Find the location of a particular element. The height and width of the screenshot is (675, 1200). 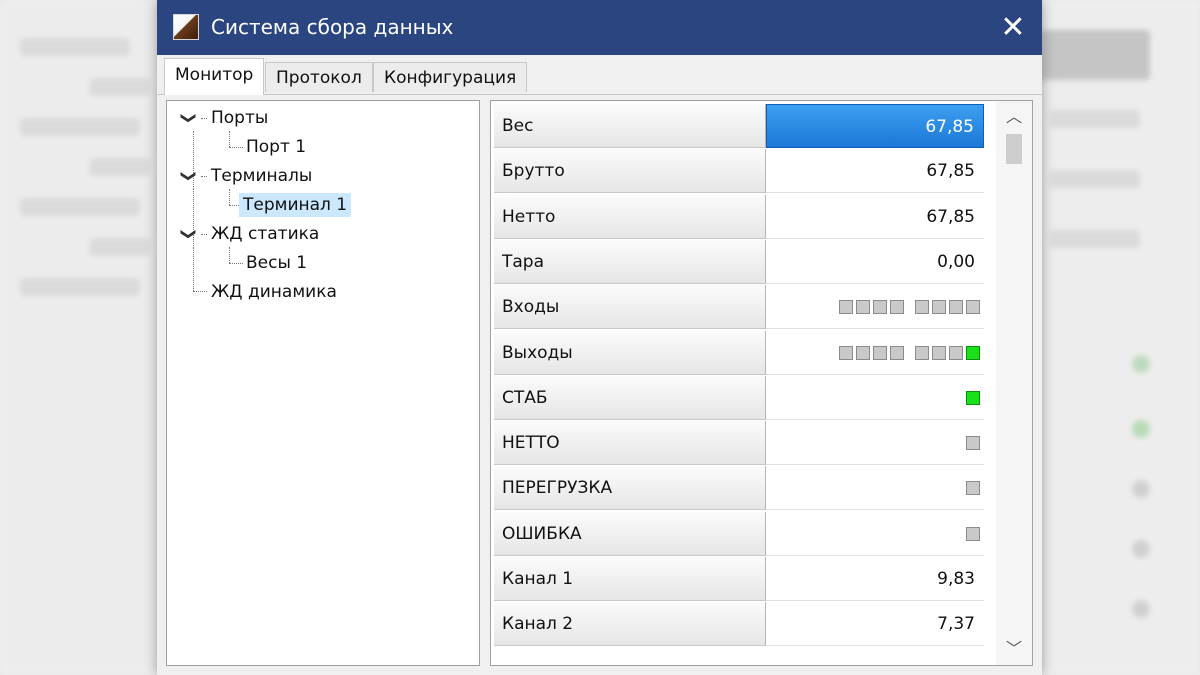

grid-row: ПЕРЕГРУЗКА is located at coordinates (739, 488).